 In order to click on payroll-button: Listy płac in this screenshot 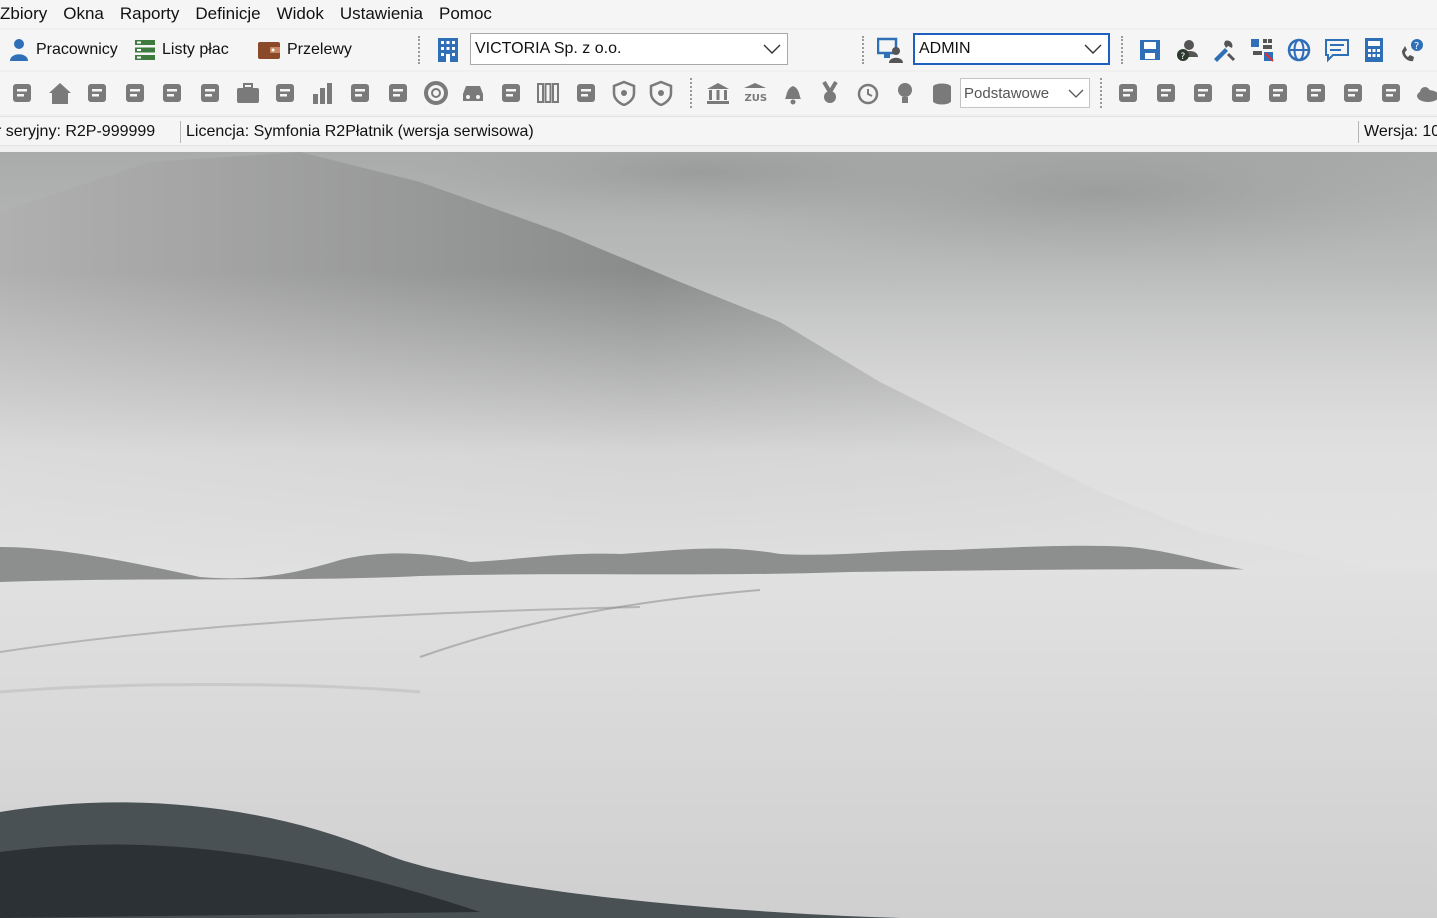, I will do `click(181, 50)`.